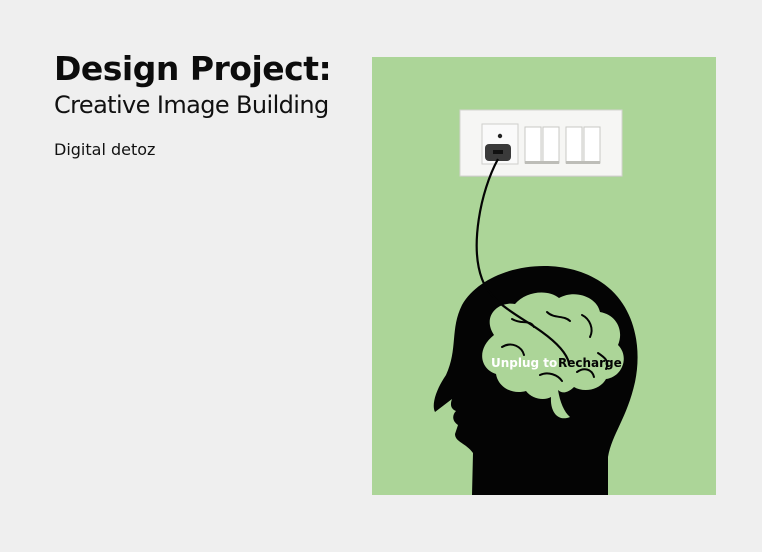 The height and width of the screenshot is (552, 762). I want to click on switch-board, so click(541, 143).